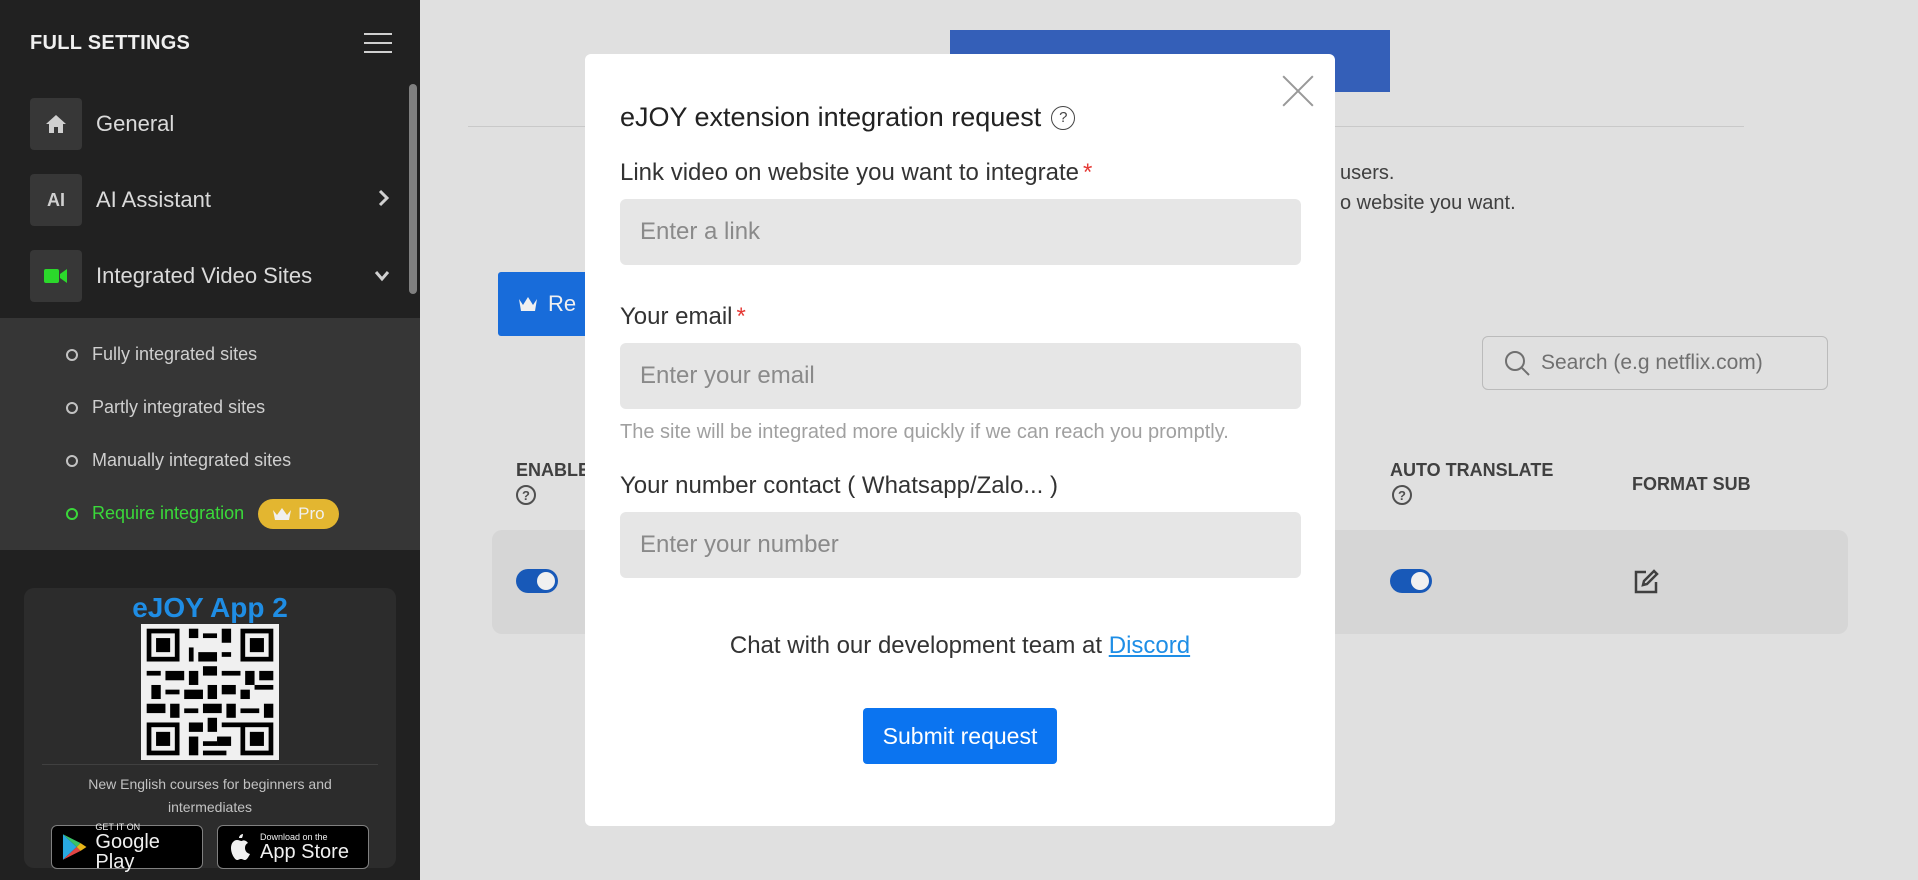 Image resolution: width=1918 pixels, height=880 pixels. What do you see at coordinates (916, 645) in the screenshot?
I see `chat-text: Chat with our development team at` at bounding box center [916, 645].